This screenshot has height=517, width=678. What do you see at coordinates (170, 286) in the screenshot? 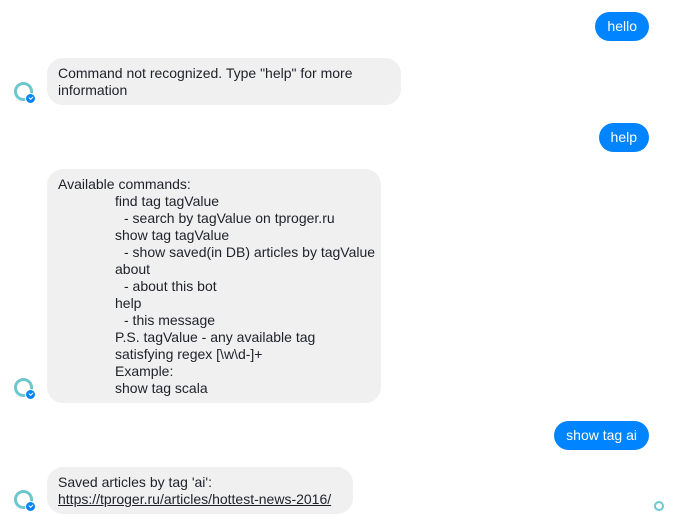
I see `message-text-line: - about this bot` at bounding box center [170, 286].